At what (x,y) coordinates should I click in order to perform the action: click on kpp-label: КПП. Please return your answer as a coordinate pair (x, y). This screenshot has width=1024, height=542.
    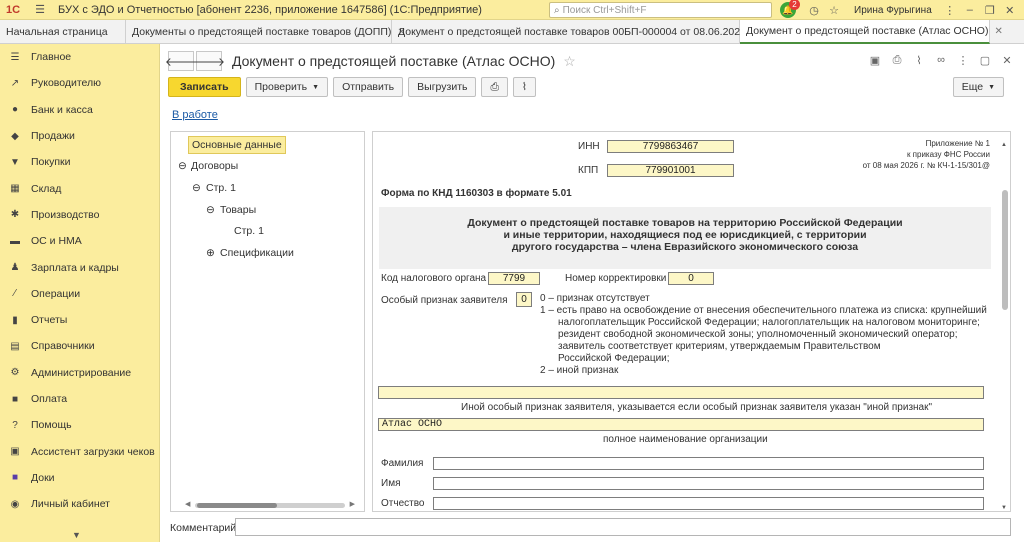
    Looking at the image, I should click on (588, 170).